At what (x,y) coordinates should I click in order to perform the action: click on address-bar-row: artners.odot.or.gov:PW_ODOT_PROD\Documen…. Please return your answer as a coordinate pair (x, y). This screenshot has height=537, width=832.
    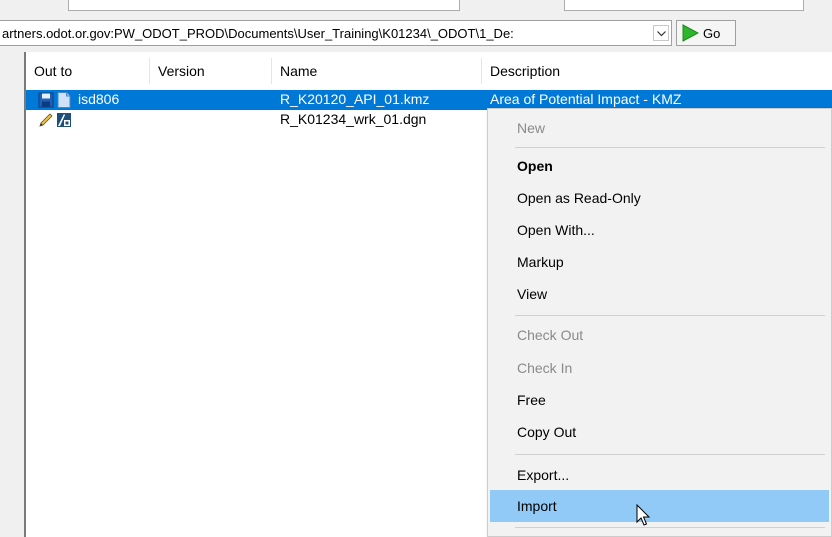
    Looking at the image, I should click on (416, 35).